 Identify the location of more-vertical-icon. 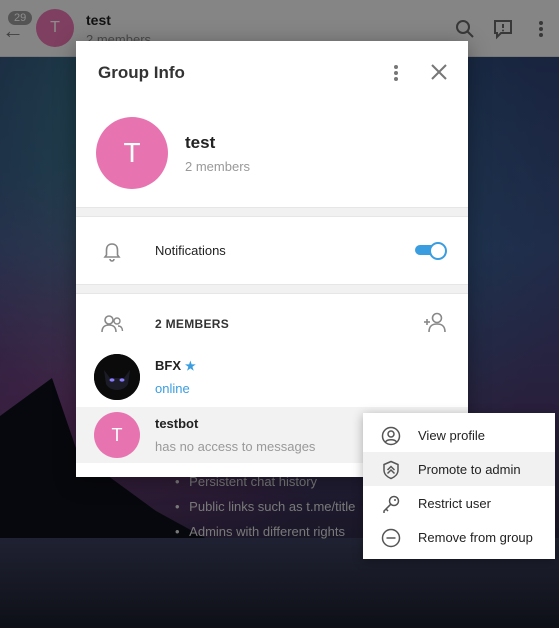
(396, 73).